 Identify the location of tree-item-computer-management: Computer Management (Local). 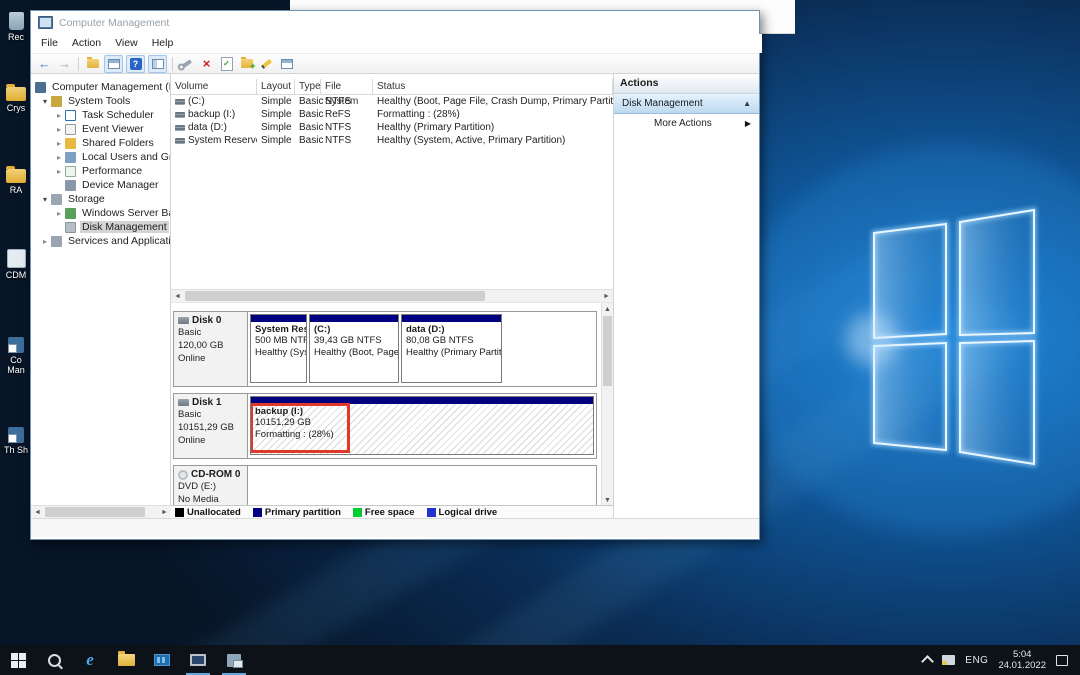
(100, 87).